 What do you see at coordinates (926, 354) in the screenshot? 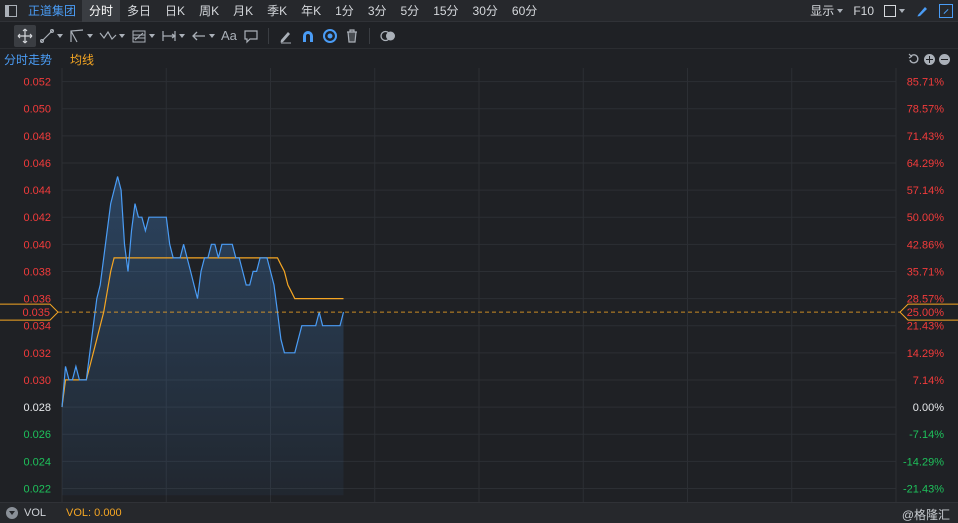
I see `y-tick-label-right: 14.29%` at bounding box center [926, 354].